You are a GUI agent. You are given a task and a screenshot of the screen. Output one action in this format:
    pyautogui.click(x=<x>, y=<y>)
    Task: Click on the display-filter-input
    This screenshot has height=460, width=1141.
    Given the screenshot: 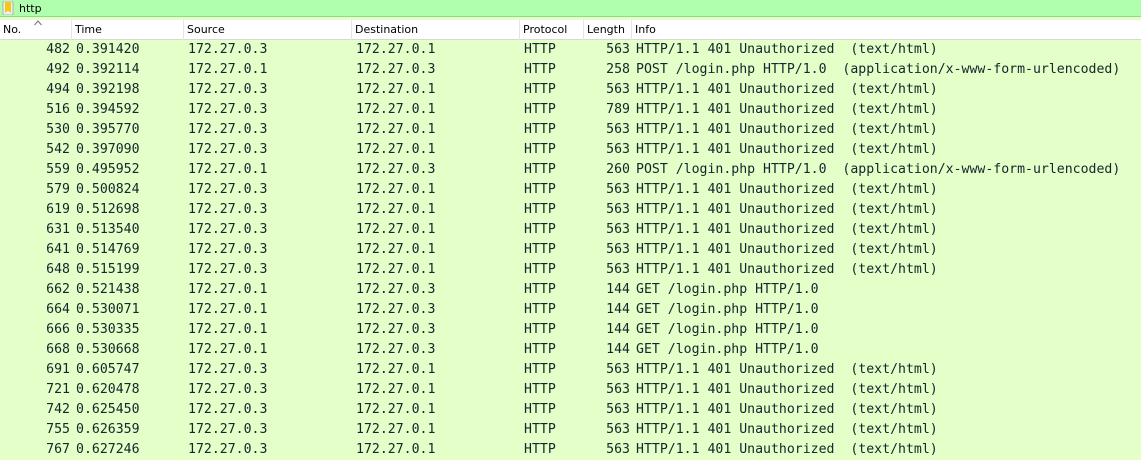 What is the action you would take?
    pyautogui.click(x=569, y=8)
    